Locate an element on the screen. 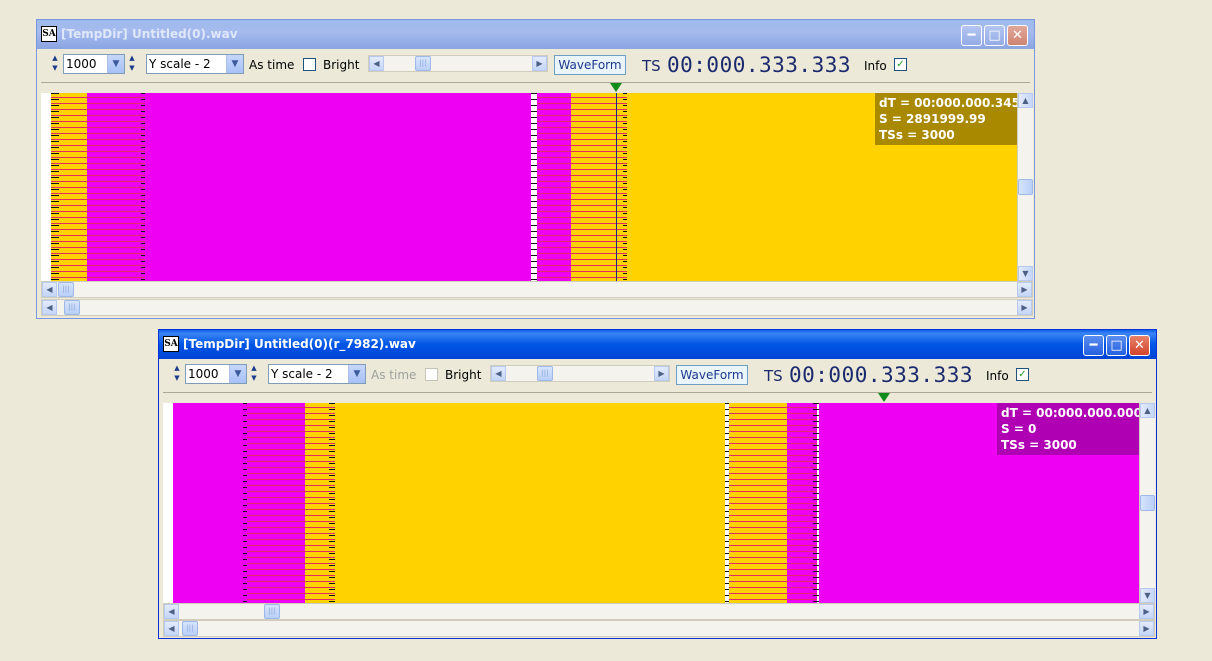 The height and width of the screenshot is (661, 1212). info-tss: TSs = 3000 is located at coordinates (1039, 445).